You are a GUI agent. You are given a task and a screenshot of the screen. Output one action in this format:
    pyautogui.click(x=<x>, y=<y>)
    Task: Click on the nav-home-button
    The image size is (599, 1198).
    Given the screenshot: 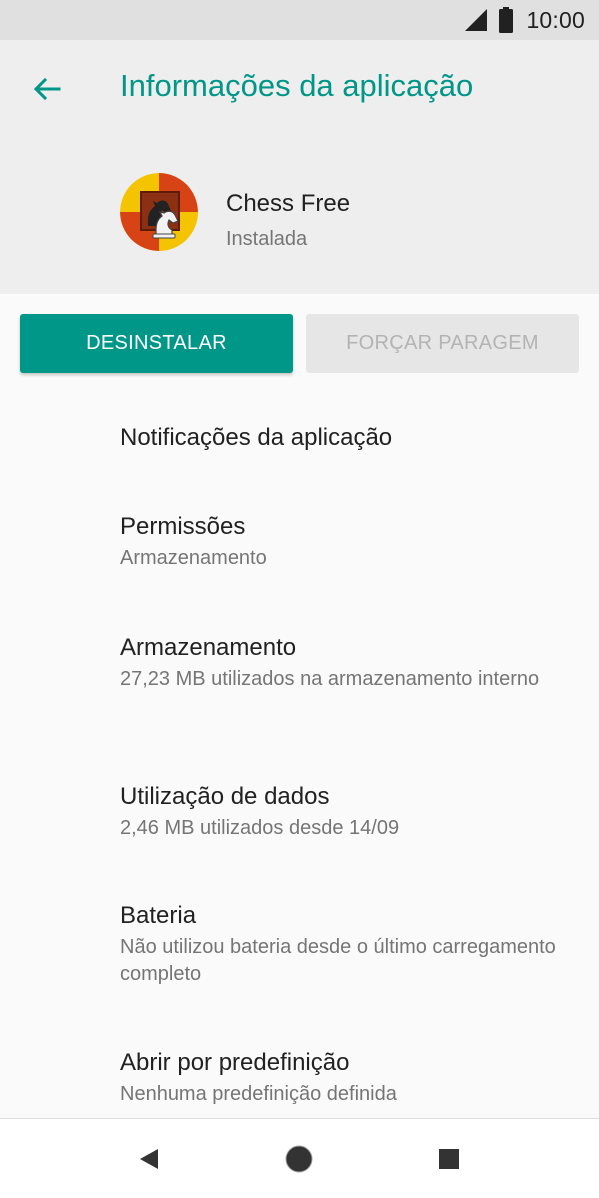 What is the action you would take?
    pyautogui.click(x=299, y=1159)
    